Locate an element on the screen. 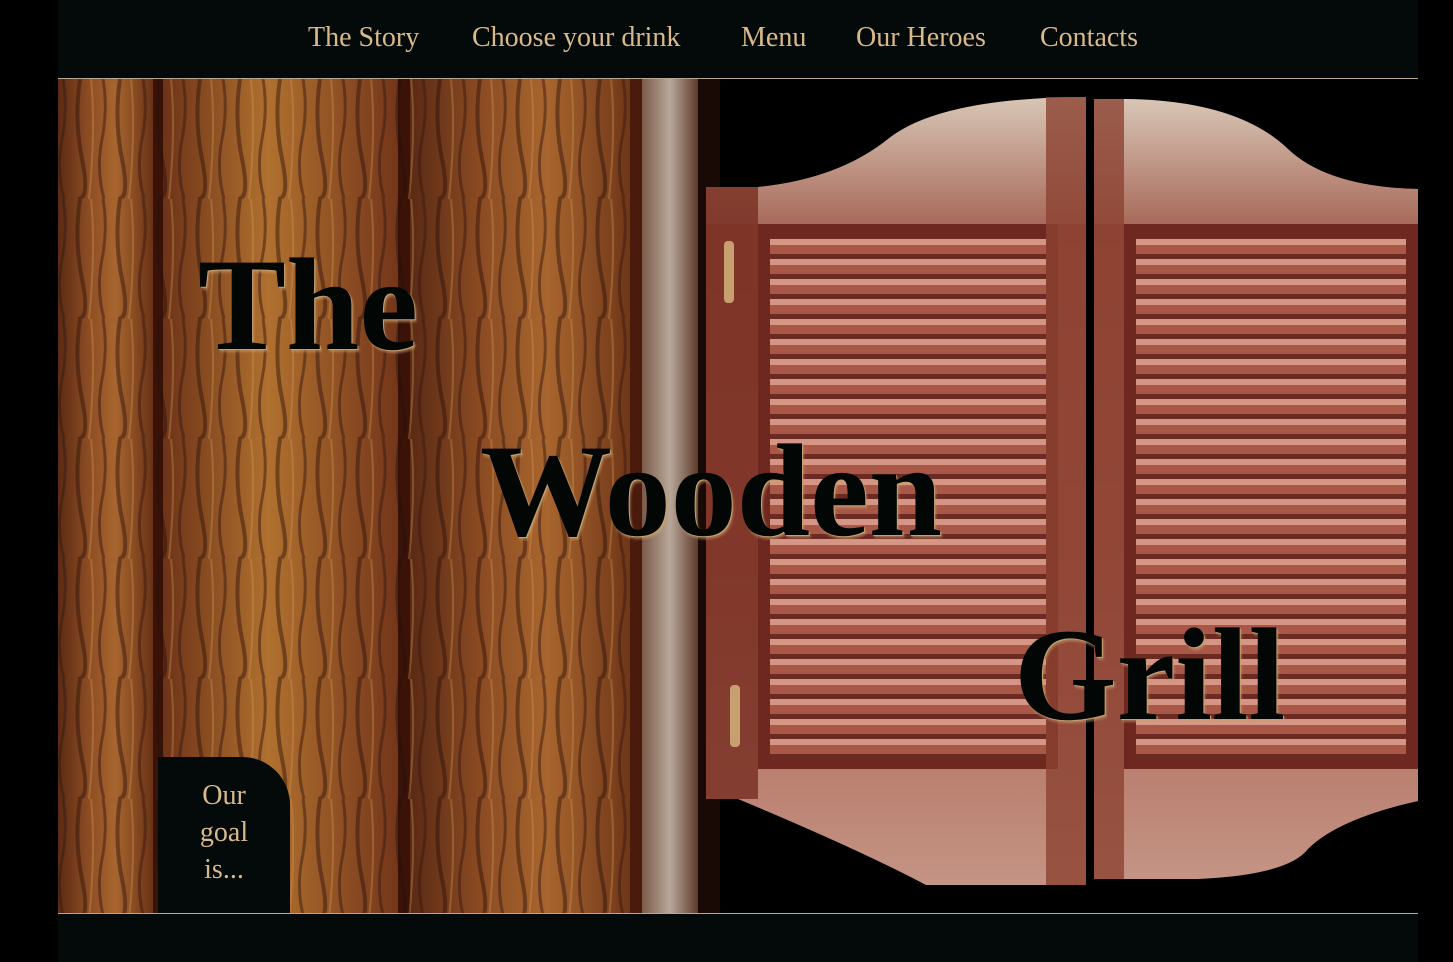 The image size is (1453, 962). title-word-grill: Grill is located at coordinates (1150, 674).